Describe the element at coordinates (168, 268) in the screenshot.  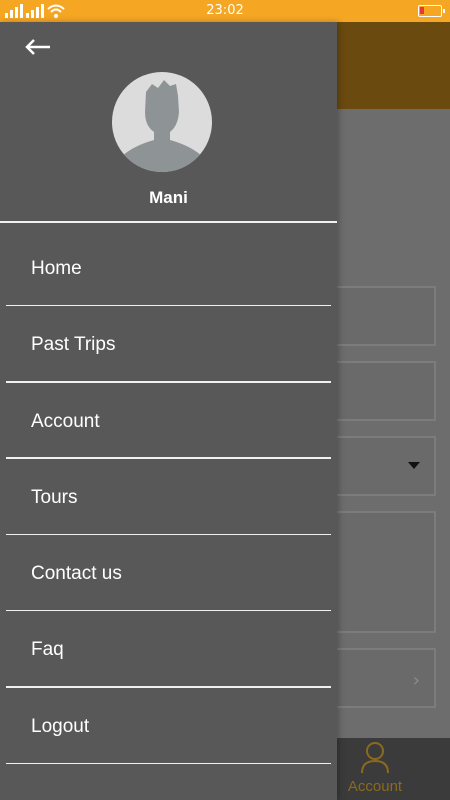
I see `menu-item-home: Home` at that location.